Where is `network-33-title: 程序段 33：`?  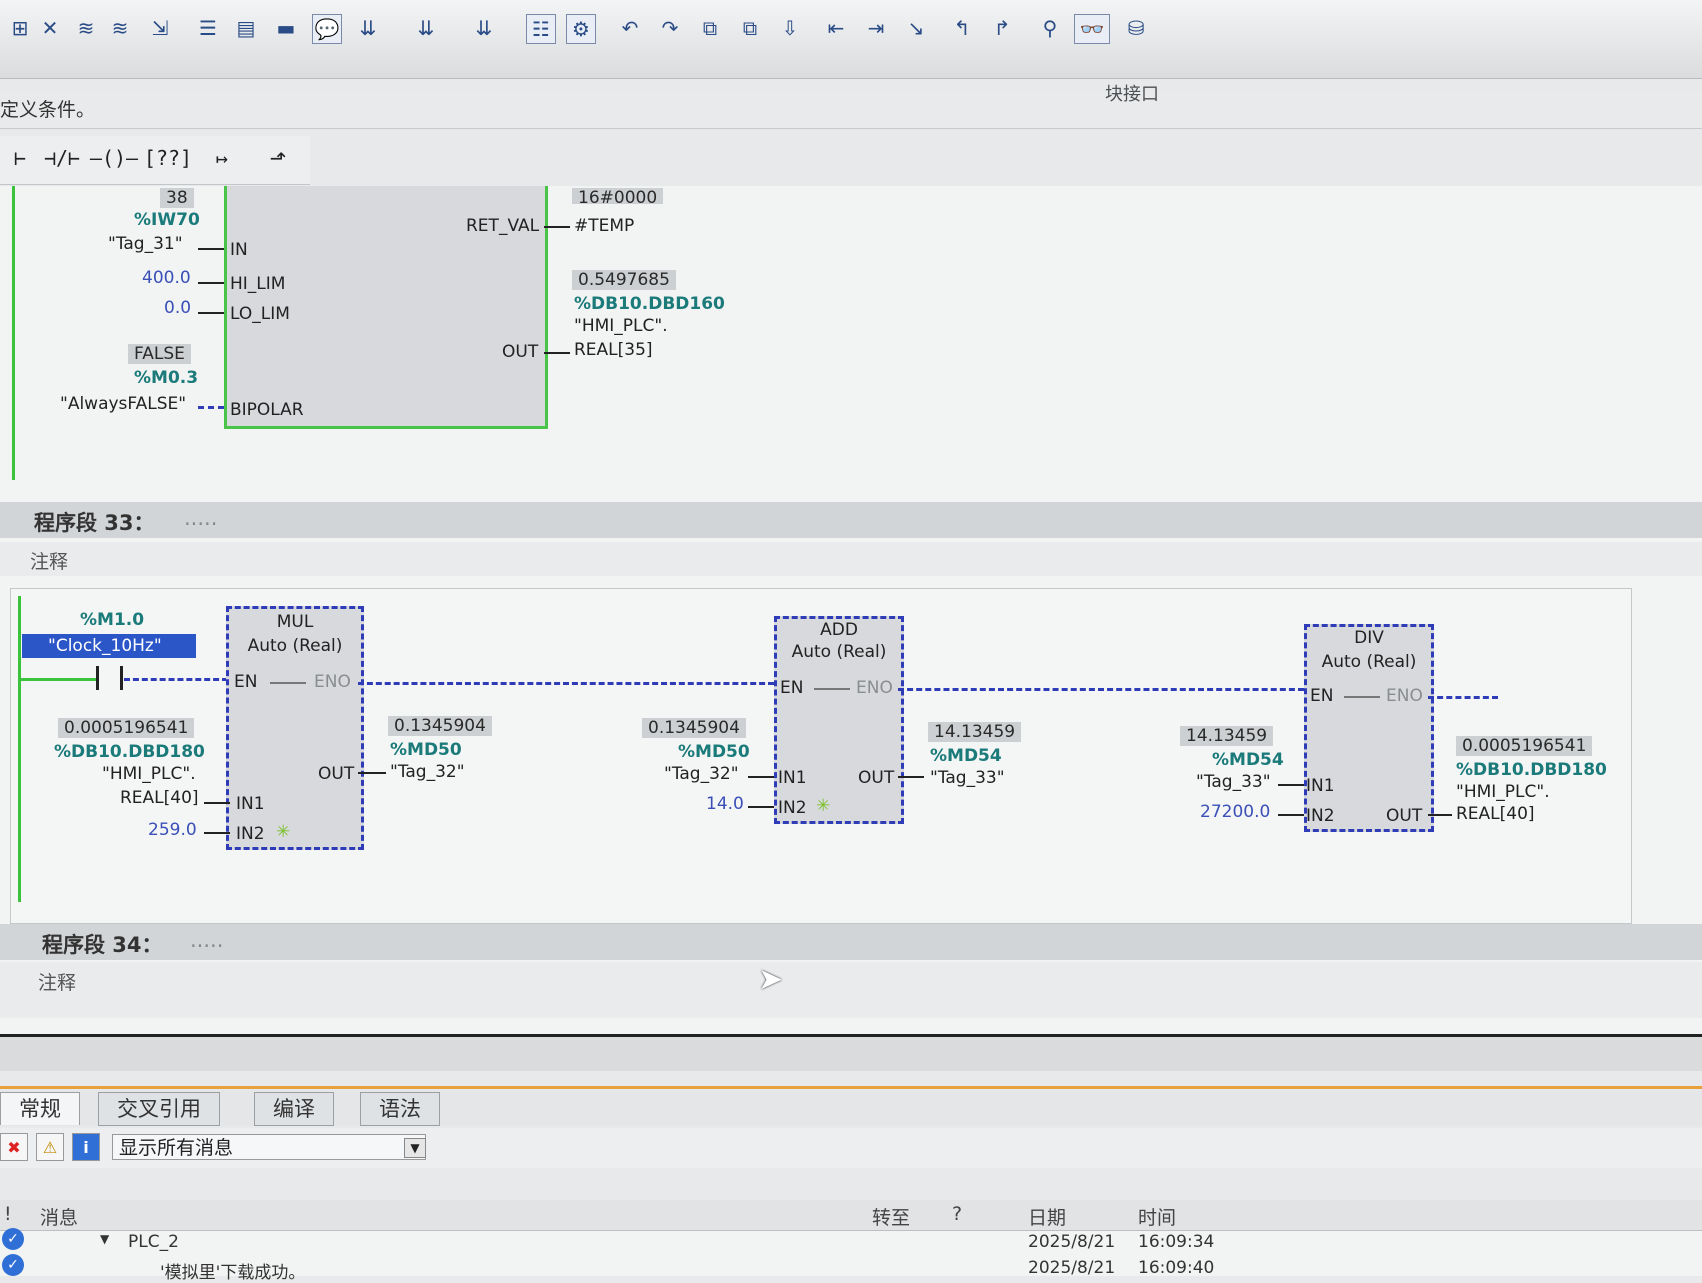 network-33-title: 程序段 33： is located at coordinates (94, 523).